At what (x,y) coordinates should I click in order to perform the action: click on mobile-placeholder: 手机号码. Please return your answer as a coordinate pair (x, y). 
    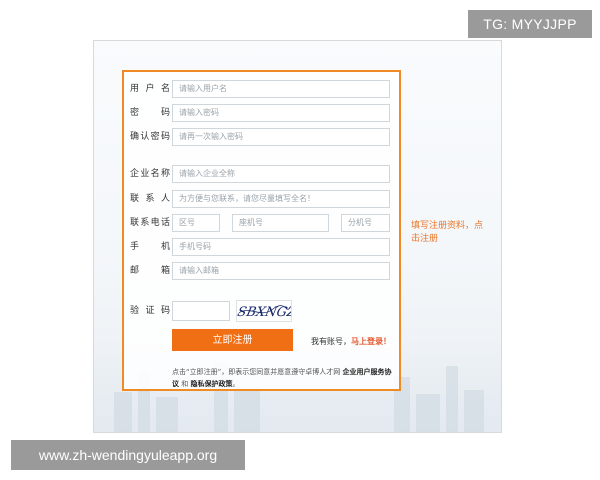
    Looking at the image, I should click on (195, 246).